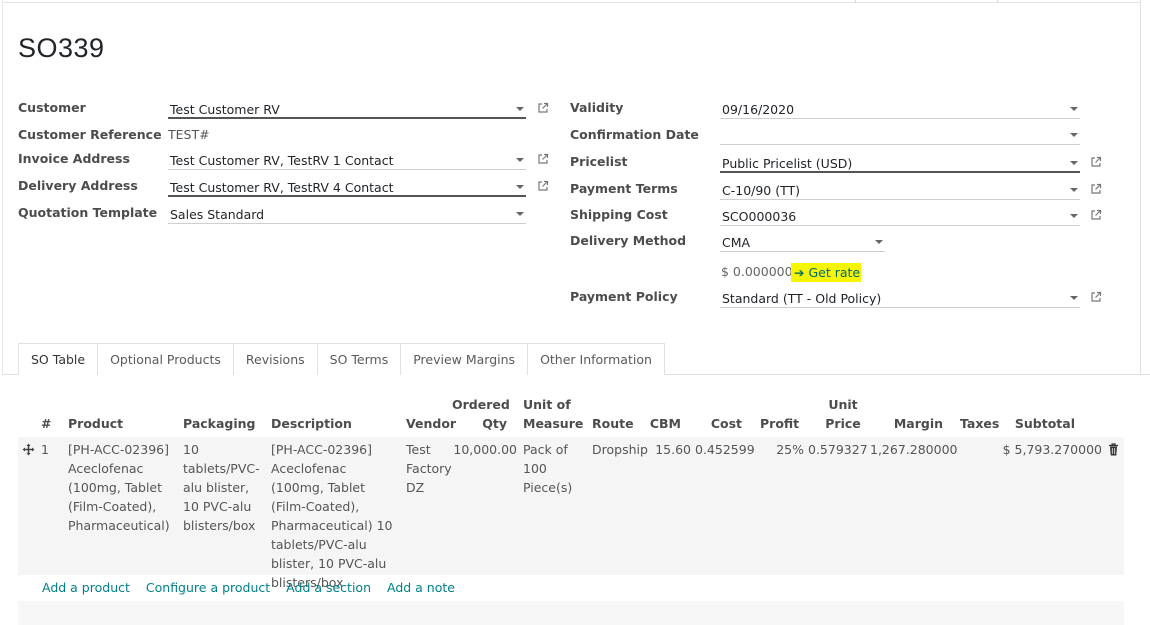  What do you see at coordinates (597, 107) in the screenshot?
I see `validity-label: Validity` at bounding box center [597, 107].